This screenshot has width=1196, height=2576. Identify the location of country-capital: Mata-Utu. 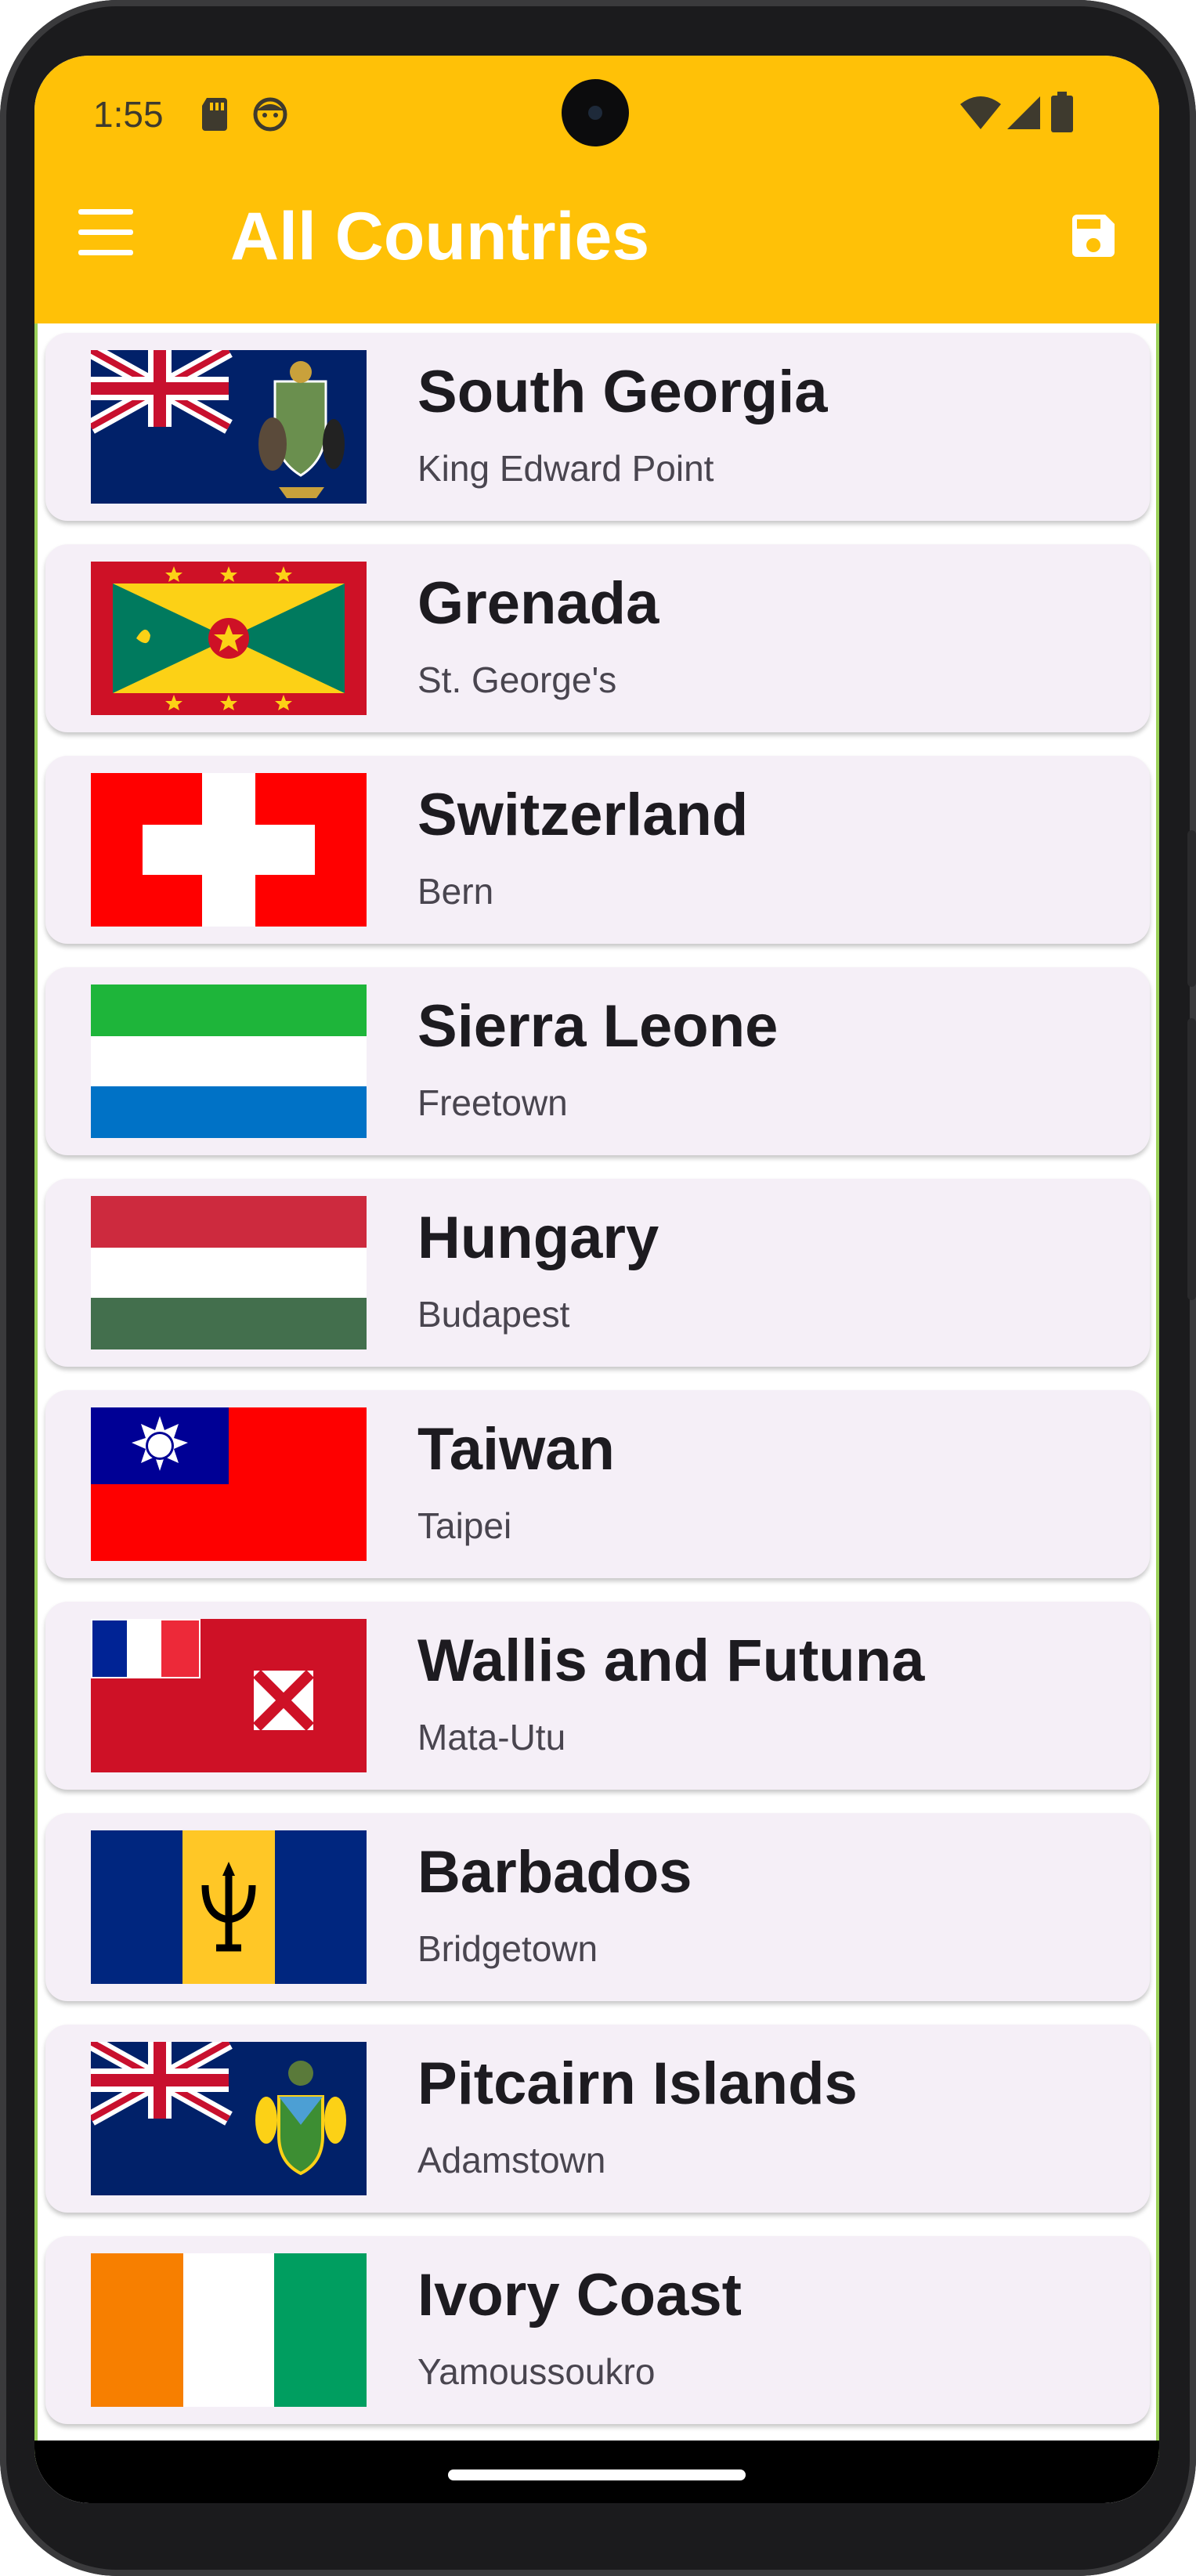
(491, 1737).